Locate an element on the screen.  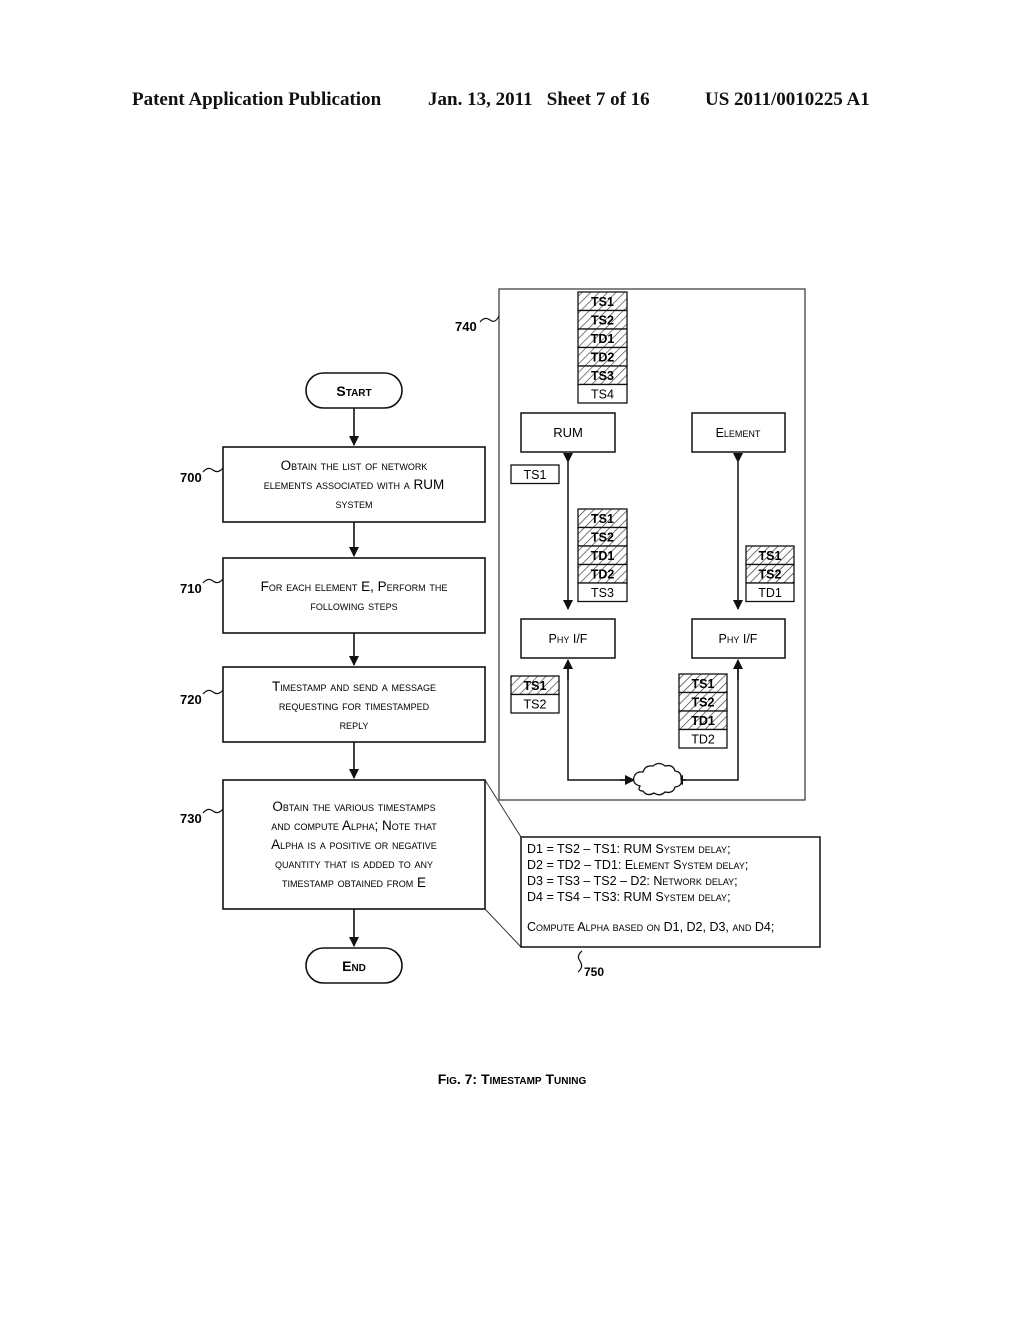
step-730-line: Alpha is a positive or negative is located at coordinates (354, 844).